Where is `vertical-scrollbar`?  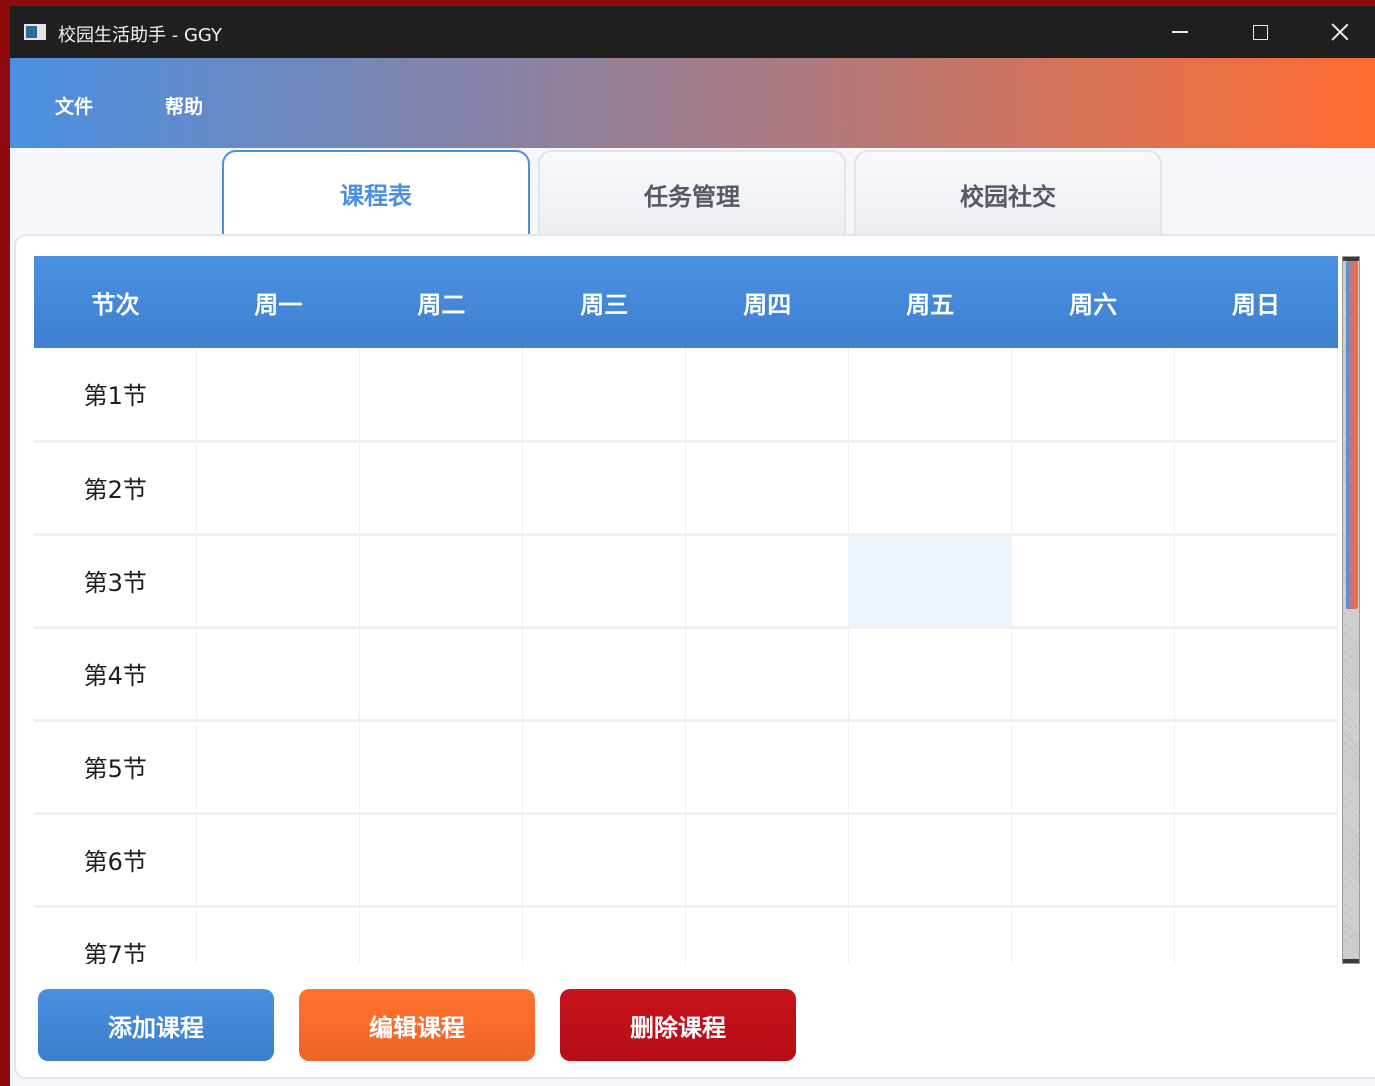 vertical-scrollbar is located at coordinates (1351, 610).